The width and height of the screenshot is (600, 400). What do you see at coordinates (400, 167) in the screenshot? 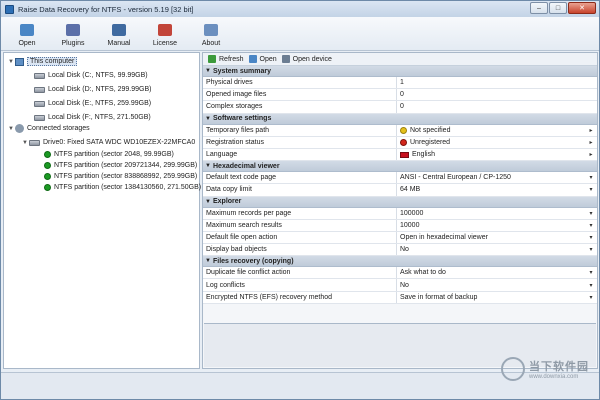
I see `category-hex-viewer: ▼ Hexadecimal viewer` at bounding box center [400, 167].